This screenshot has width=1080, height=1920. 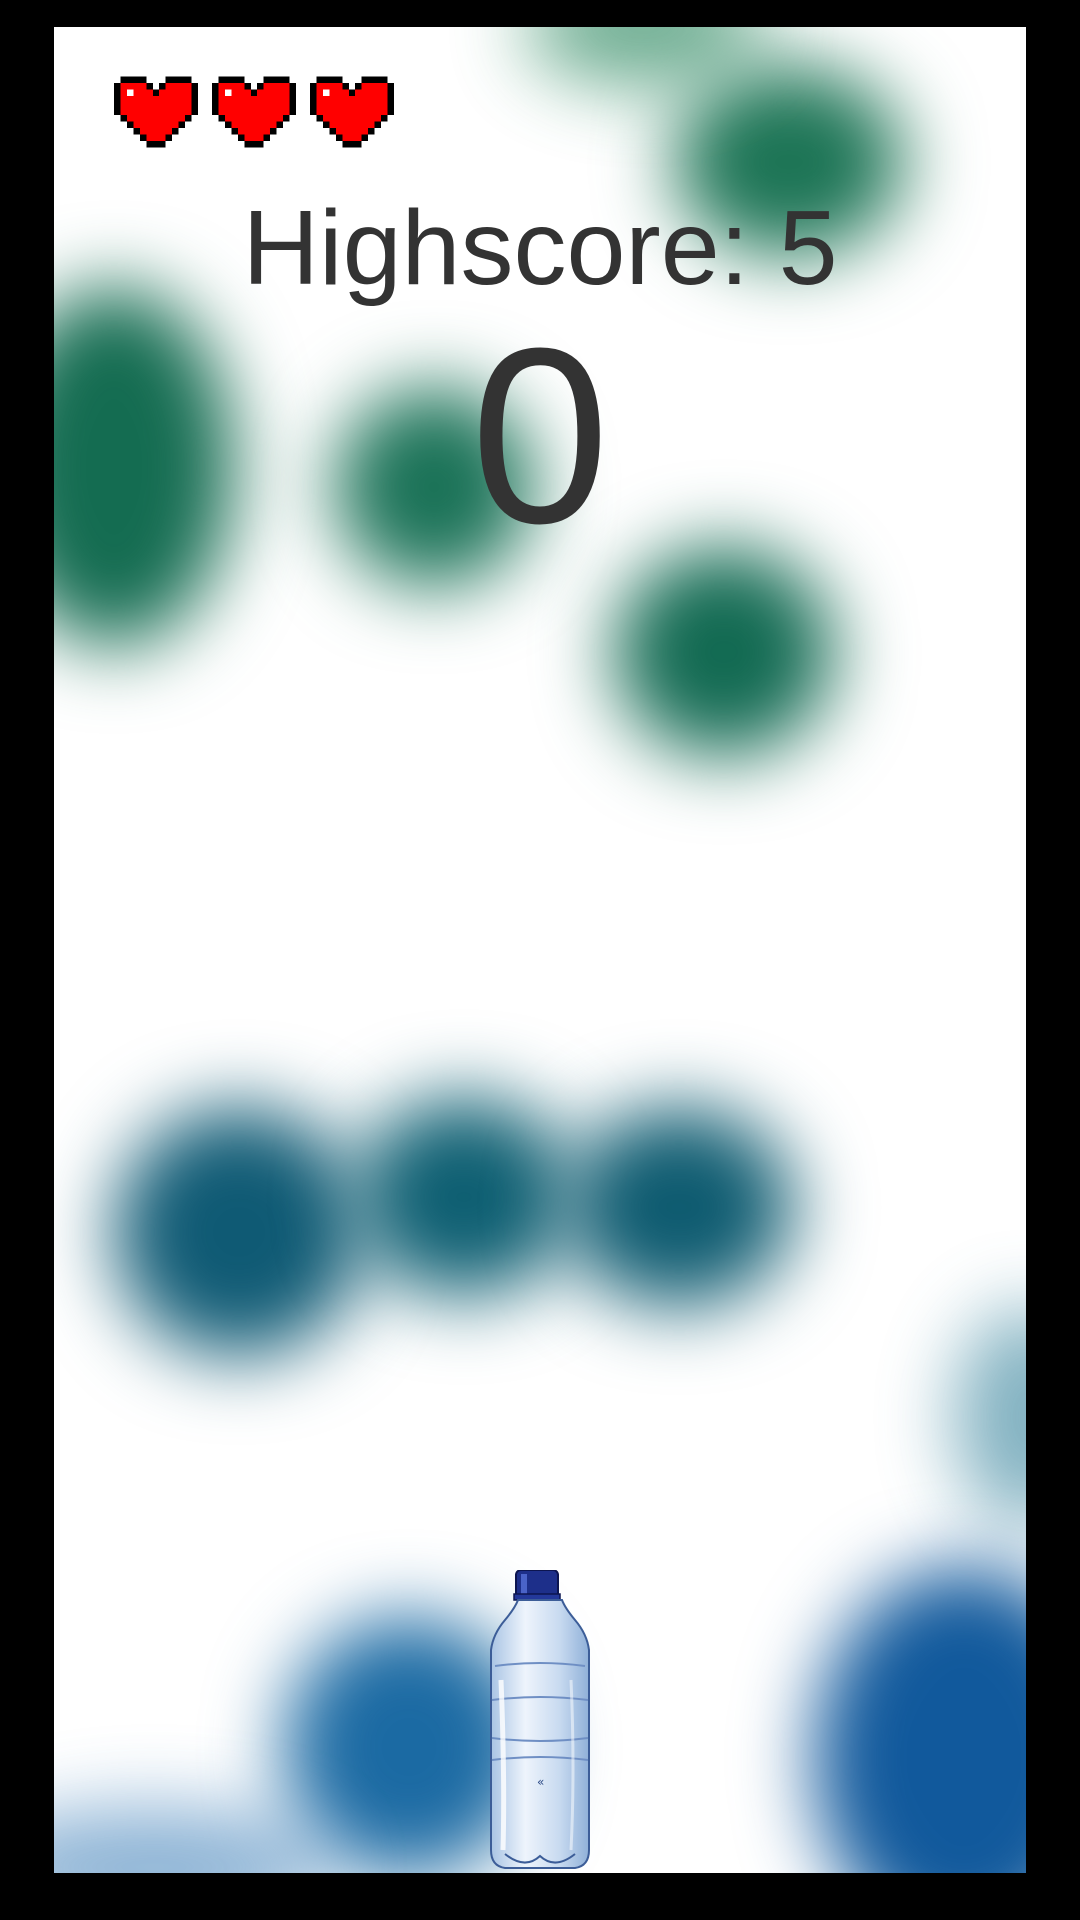 I want to click on lives-display, so click(x=254, y=112).